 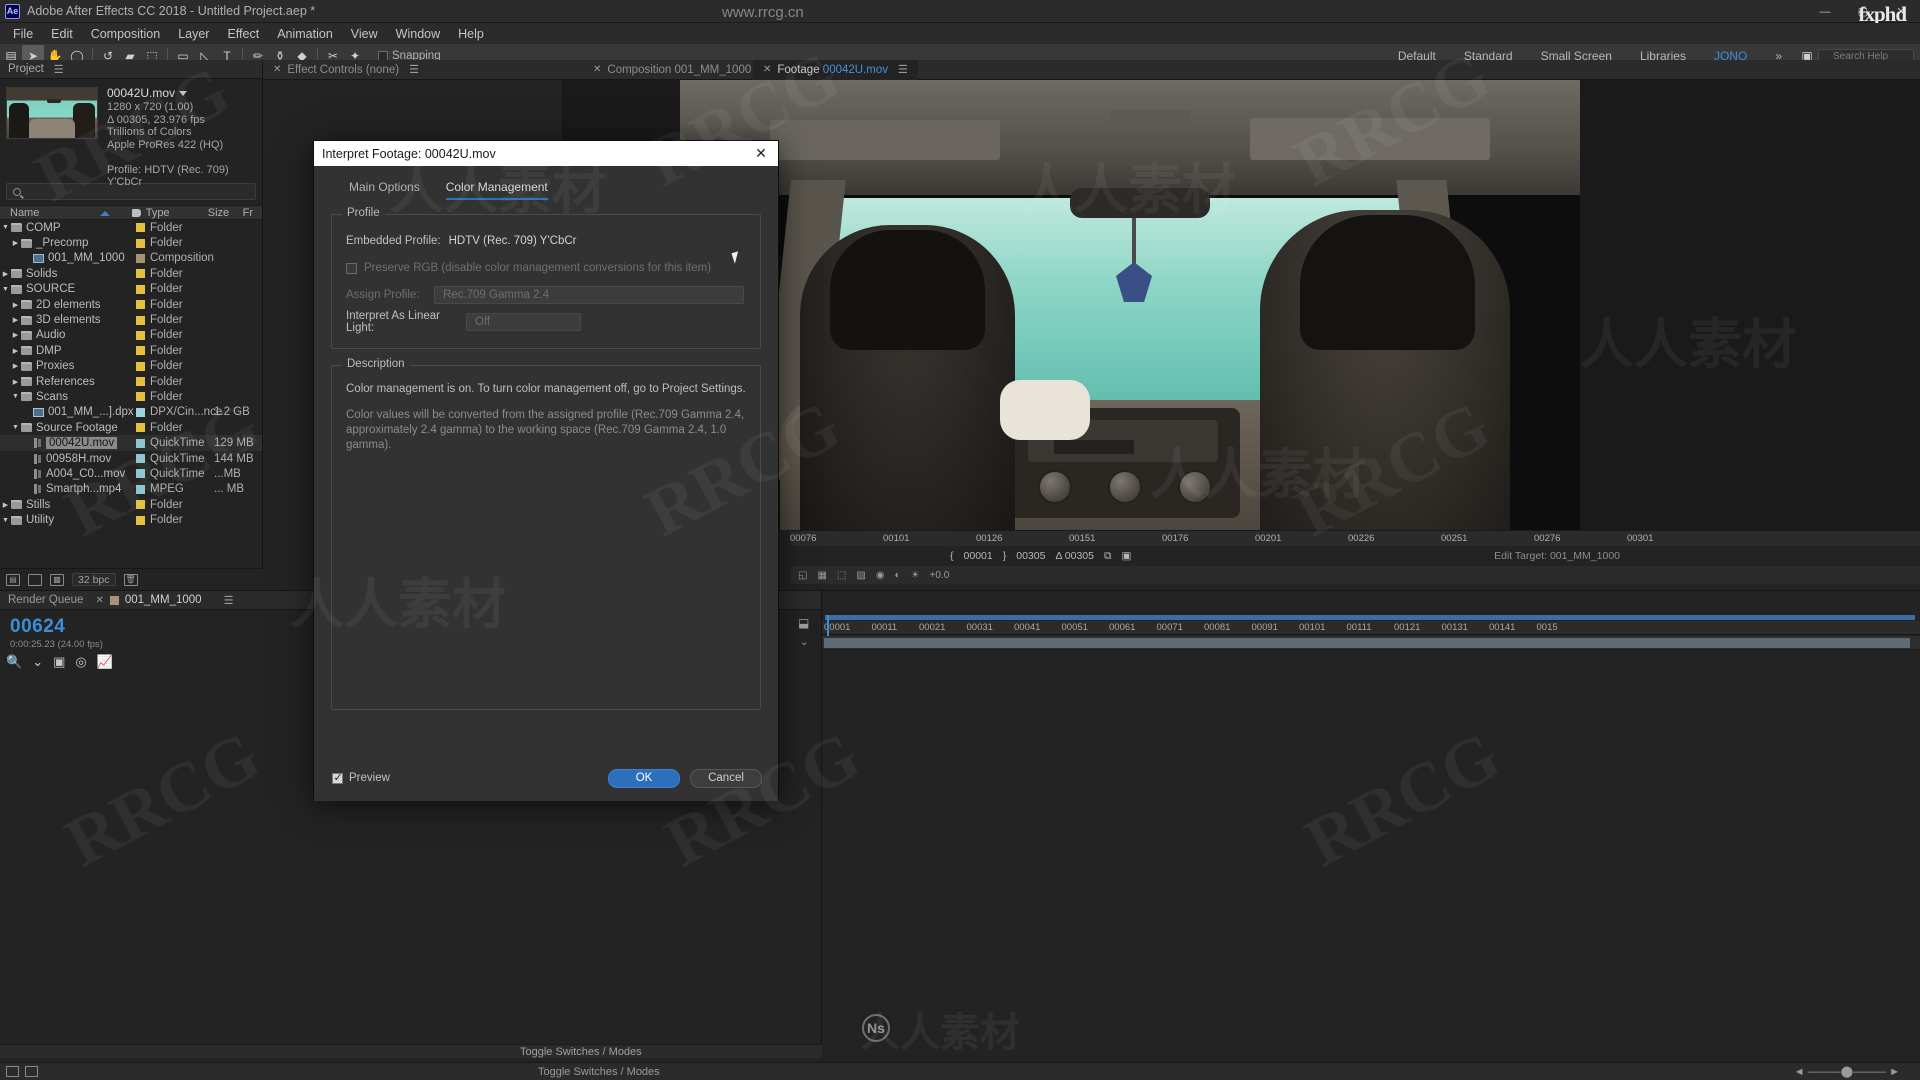 What do you see at coordinates (369, 778) in the screenshot?
I see `preview-label: Preview` at bounding box center [369, 778].